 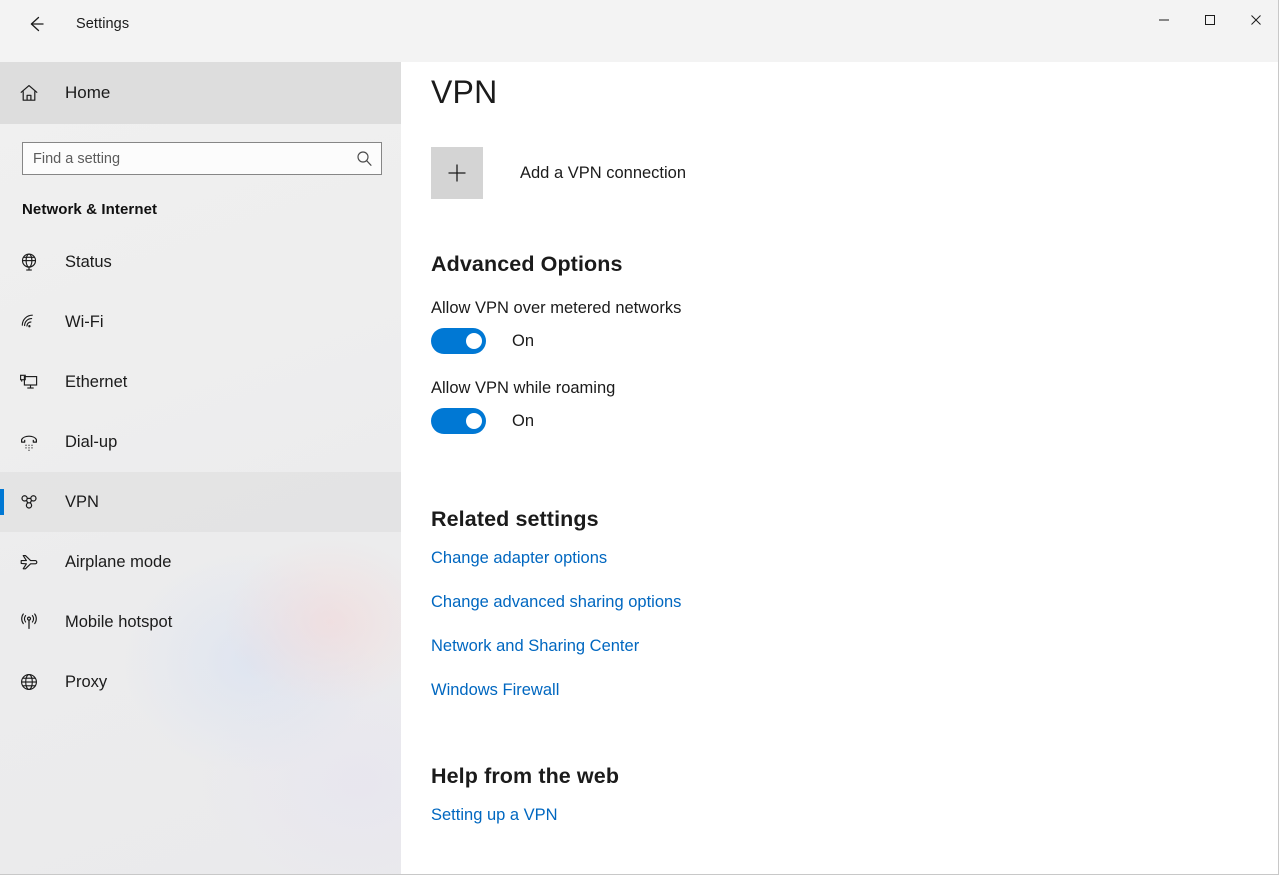 What do you see at coordinates (118, 561) in the screenshot?
I see `sidebar-item-airplane-mode-label: Airplane mode` at bounding box center [118, 561].